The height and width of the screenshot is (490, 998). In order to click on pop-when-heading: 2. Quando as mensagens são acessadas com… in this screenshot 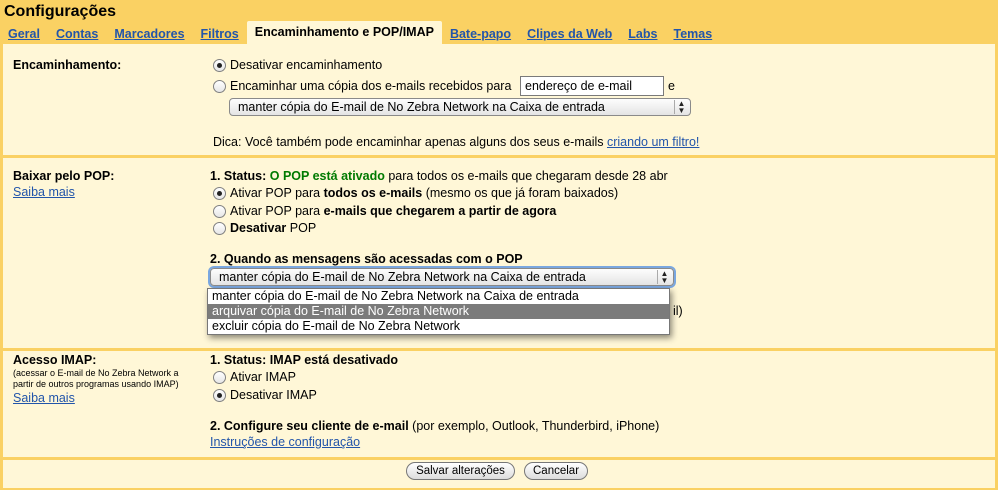, I will do `click(366, 259)`.